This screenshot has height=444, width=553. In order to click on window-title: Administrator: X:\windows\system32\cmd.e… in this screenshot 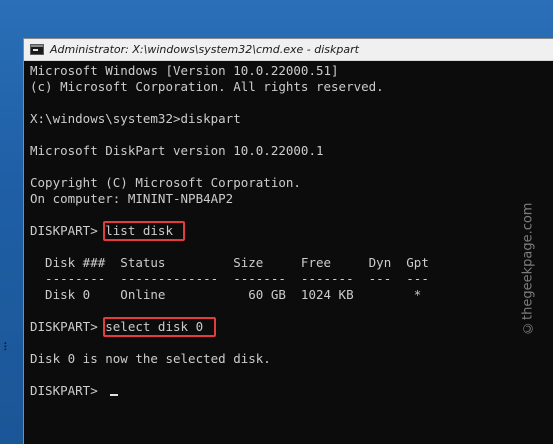, I will do `click(204, 49)`.